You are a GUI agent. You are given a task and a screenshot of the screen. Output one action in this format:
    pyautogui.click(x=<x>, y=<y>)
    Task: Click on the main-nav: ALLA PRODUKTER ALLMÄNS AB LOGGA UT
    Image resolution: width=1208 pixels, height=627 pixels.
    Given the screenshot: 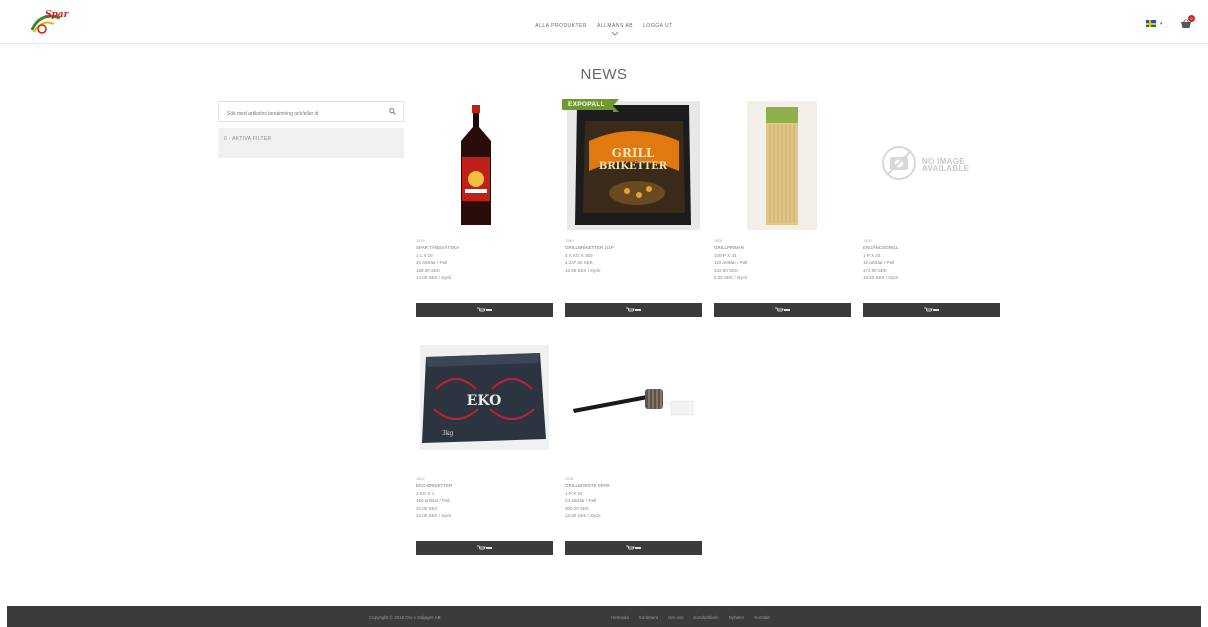 What is the action you would take?
    pyautogui.click(x=604, y=29)
    